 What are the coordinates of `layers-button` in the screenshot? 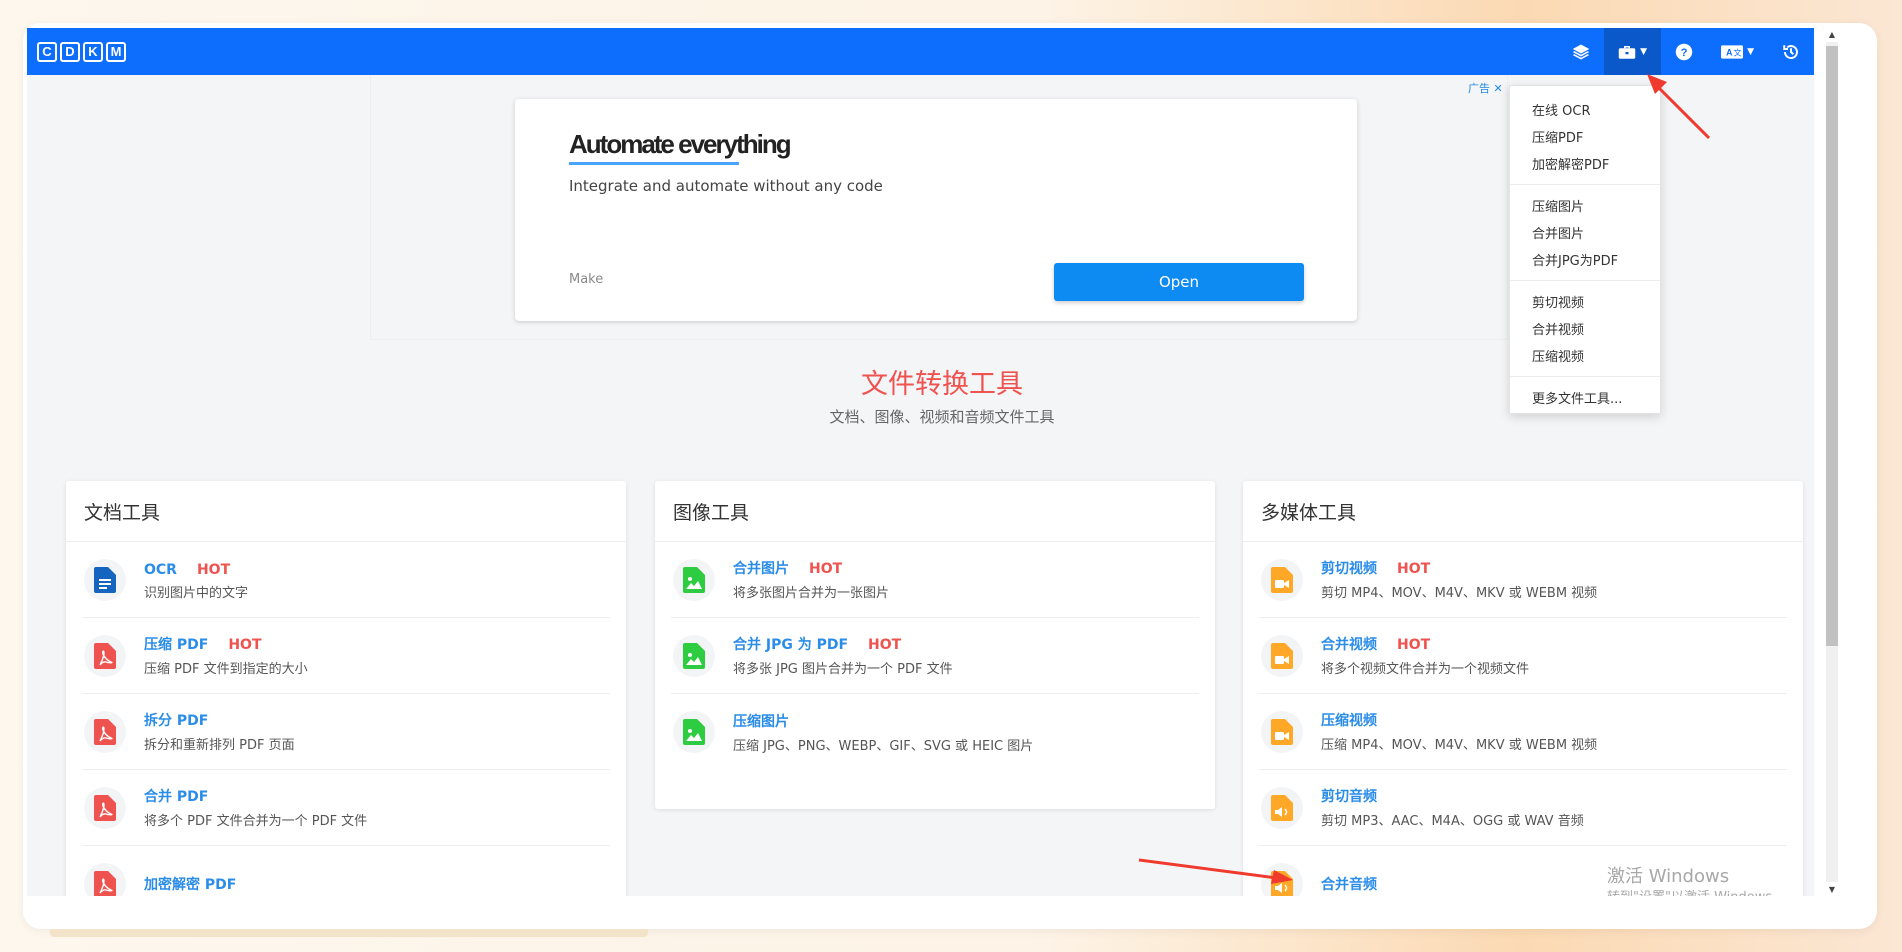 It's located at (1581, 51).